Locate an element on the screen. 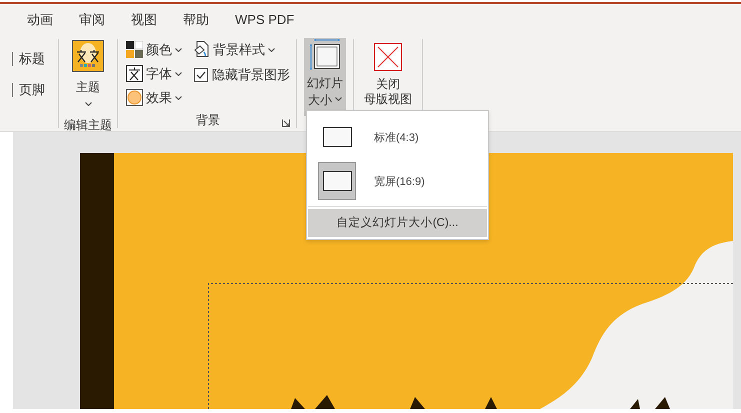 Image resolution: width=741 pixels, height=413 pixels. close-master-view-button: 关闭 母版视图 is located at coordinates (388, 75).